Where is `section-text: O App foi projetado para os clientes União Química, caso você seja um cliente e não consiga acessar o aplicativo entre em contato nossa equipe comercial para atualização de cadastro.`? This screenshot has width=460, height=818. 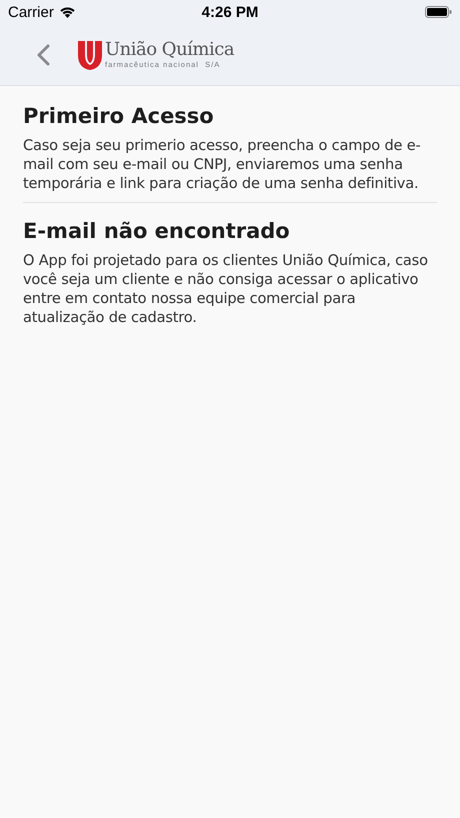
section-text: O App foi projetado para os clientes União Química, caso você seja um cliente e não consiga acessar o aplicativo entre em contato nossa equipe comercial para atualização de cadastro. is located at coordinates (226, 289).